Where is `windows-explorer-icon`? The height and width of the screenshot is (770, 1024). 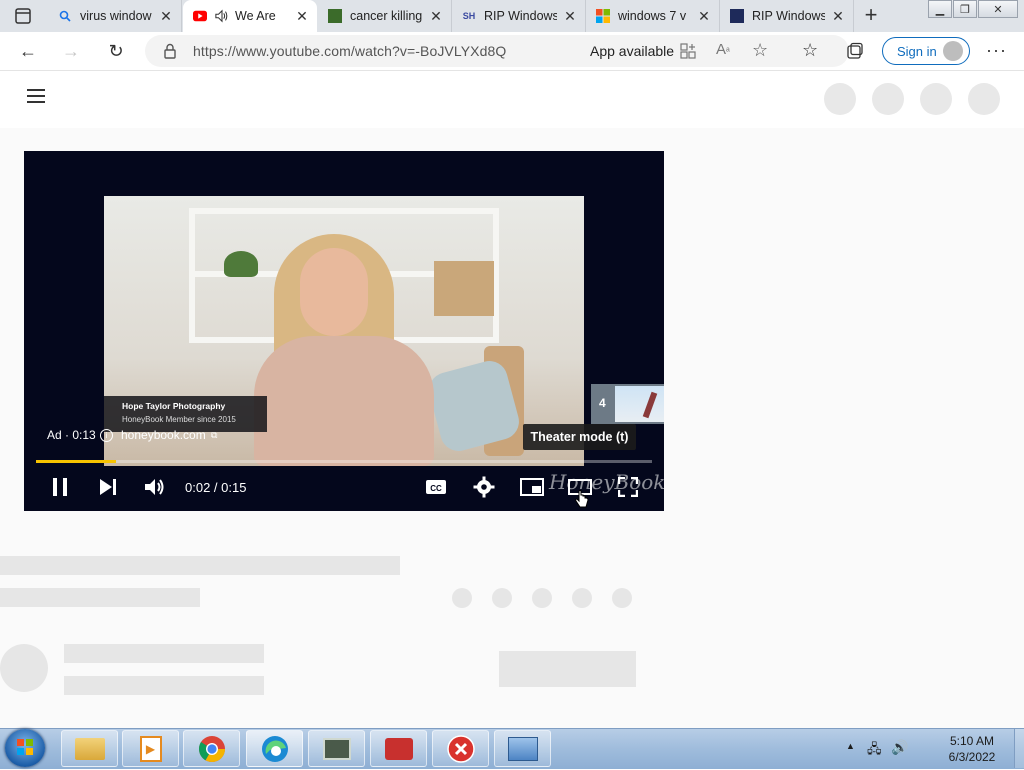 windows-explorer-icon is located at coordinates (89, 748).